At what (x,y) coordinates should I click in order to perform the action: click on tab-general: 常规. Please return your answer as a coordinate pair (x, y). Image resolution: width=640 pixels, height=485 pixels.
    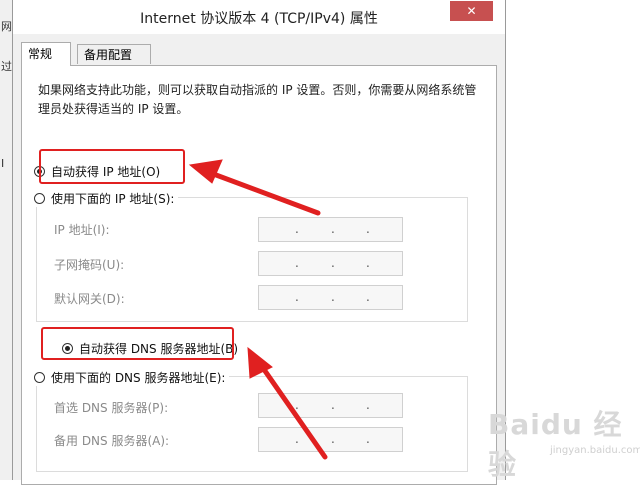
    Looking at the image, I should click on (46, 54).